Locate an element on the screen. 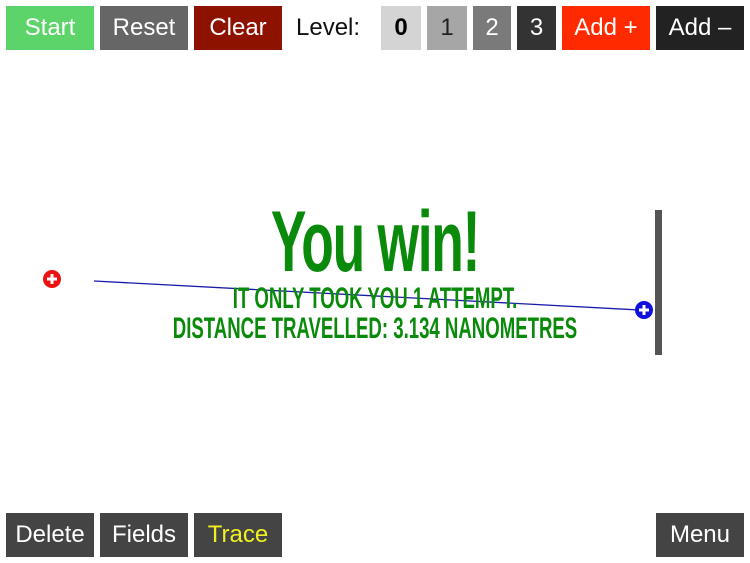 The image size is (750, 563). particle is located at coordinates (644, 310).